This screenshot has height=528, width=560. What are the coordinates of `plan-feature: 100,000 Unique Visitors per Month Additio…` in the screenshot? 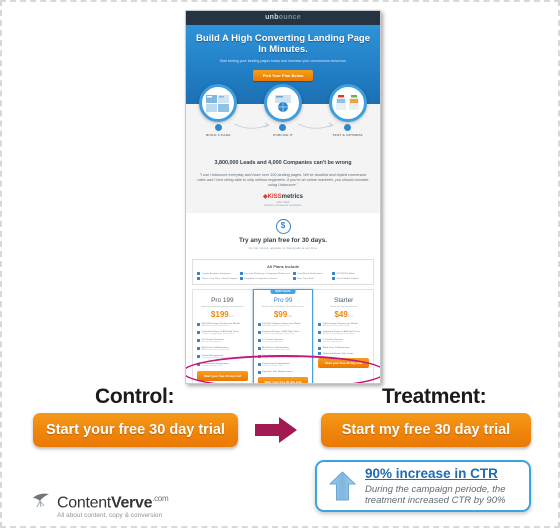 It's located at (283, 325).